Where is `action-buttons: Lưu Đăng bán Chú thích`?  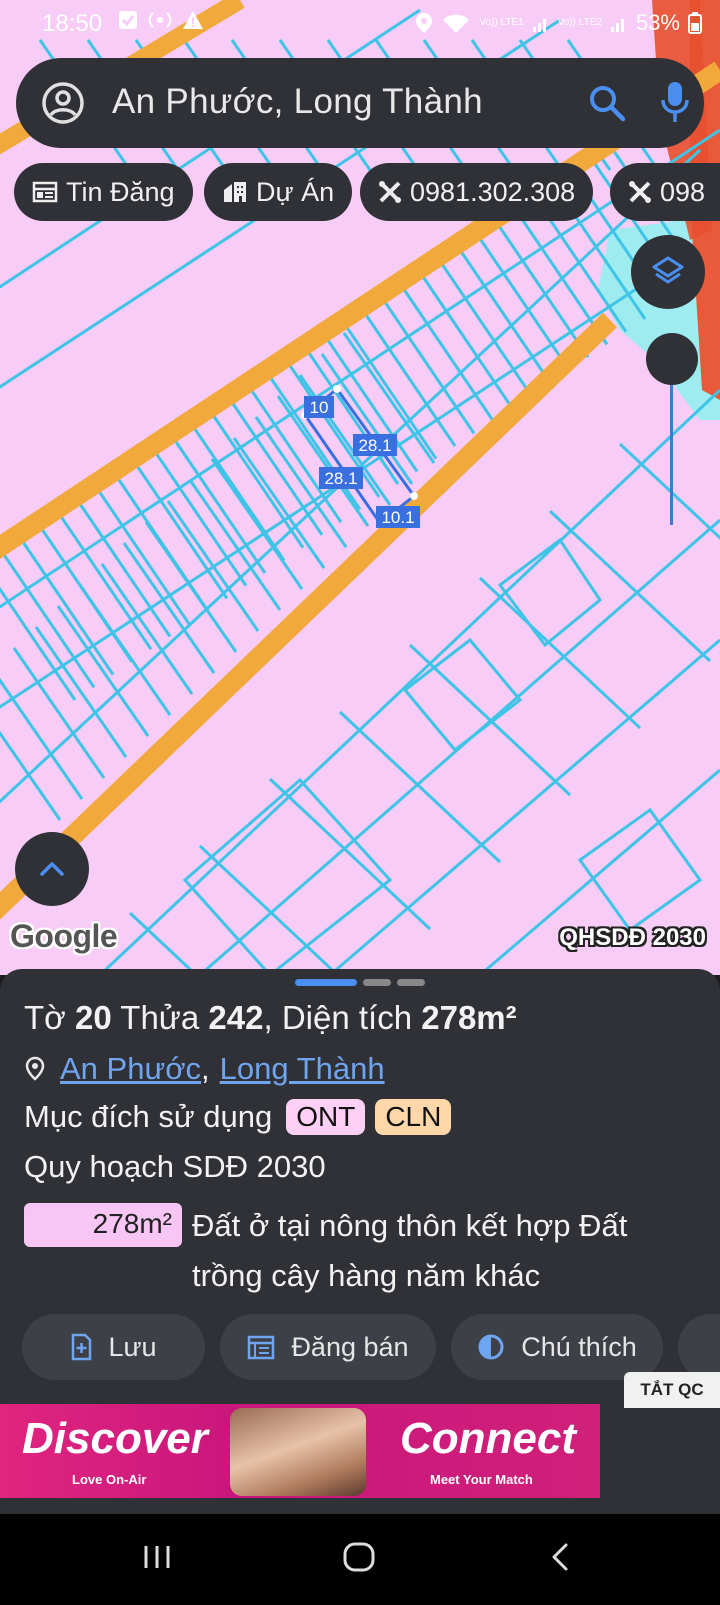
action-buttons: Lưu Đăng bán Chú thích is located at coordinates (360, 1347).